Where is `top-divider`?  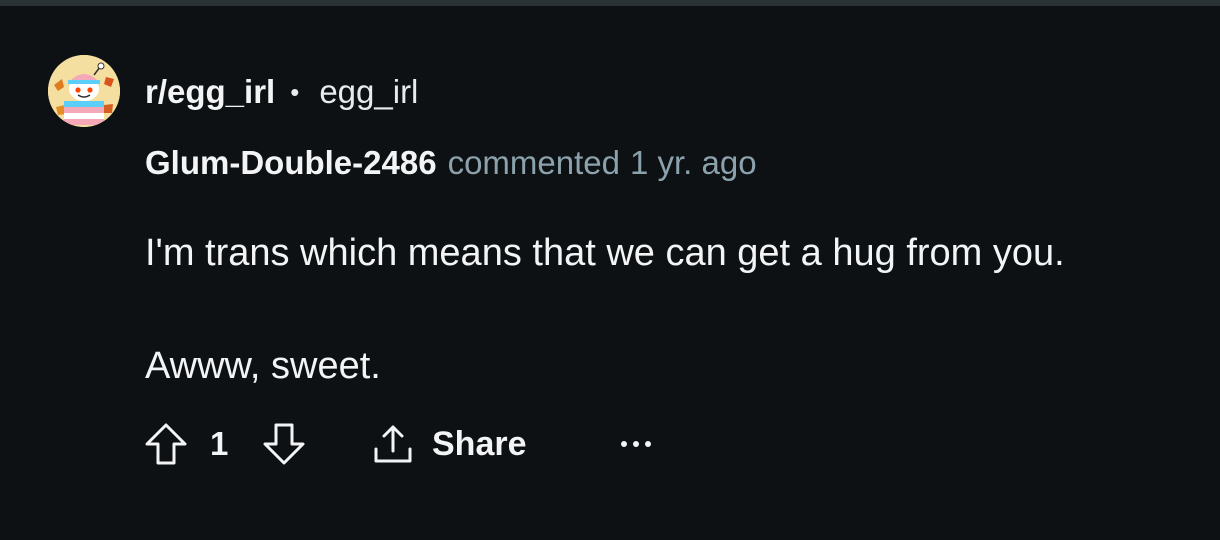 top-divider is located at coordinates (610, 3).